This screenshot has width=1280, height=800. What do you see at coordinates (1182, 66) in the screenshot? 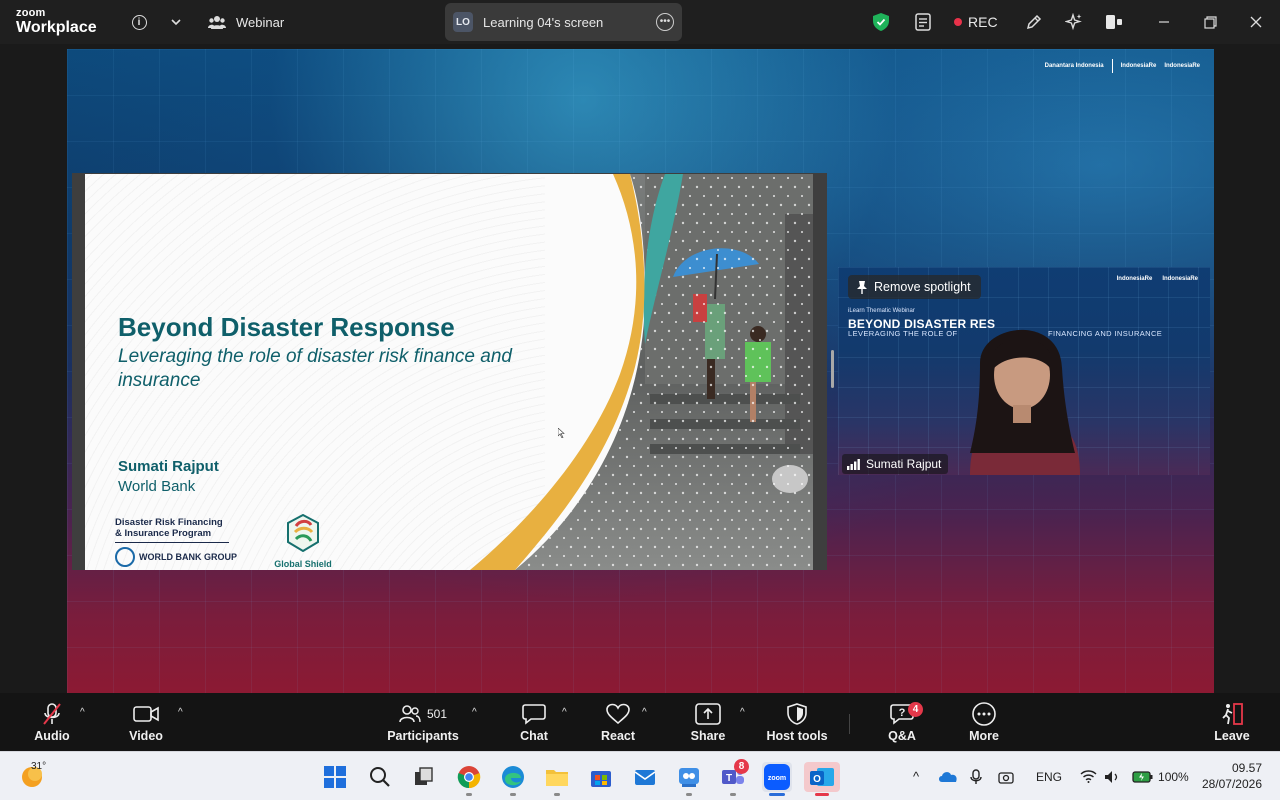
I see `indonesiare-logo-2: IndonesiaRe` at bounding box center [1182, 66].